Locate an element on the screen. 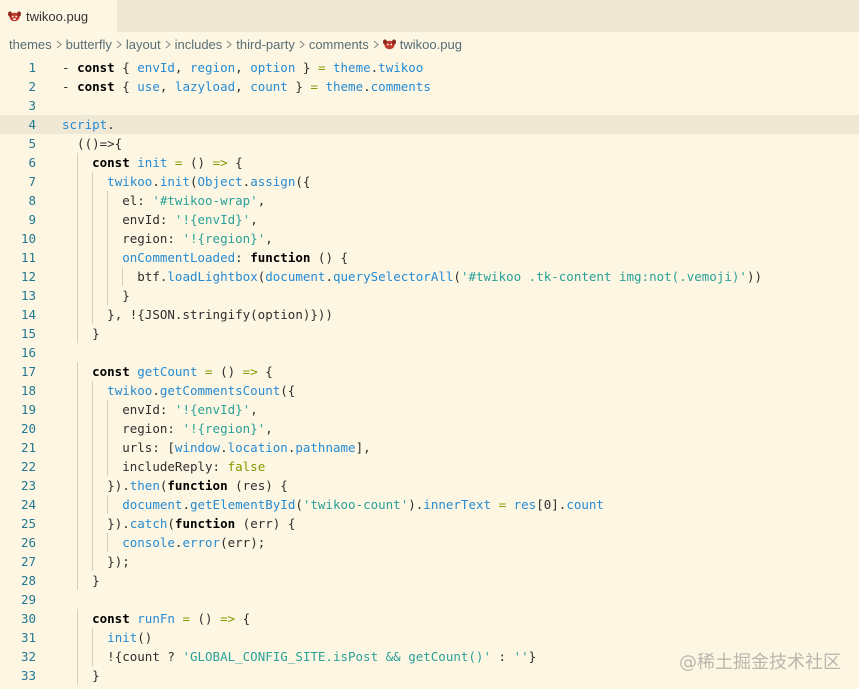  code-token: - is located at coordinates (70, 67).